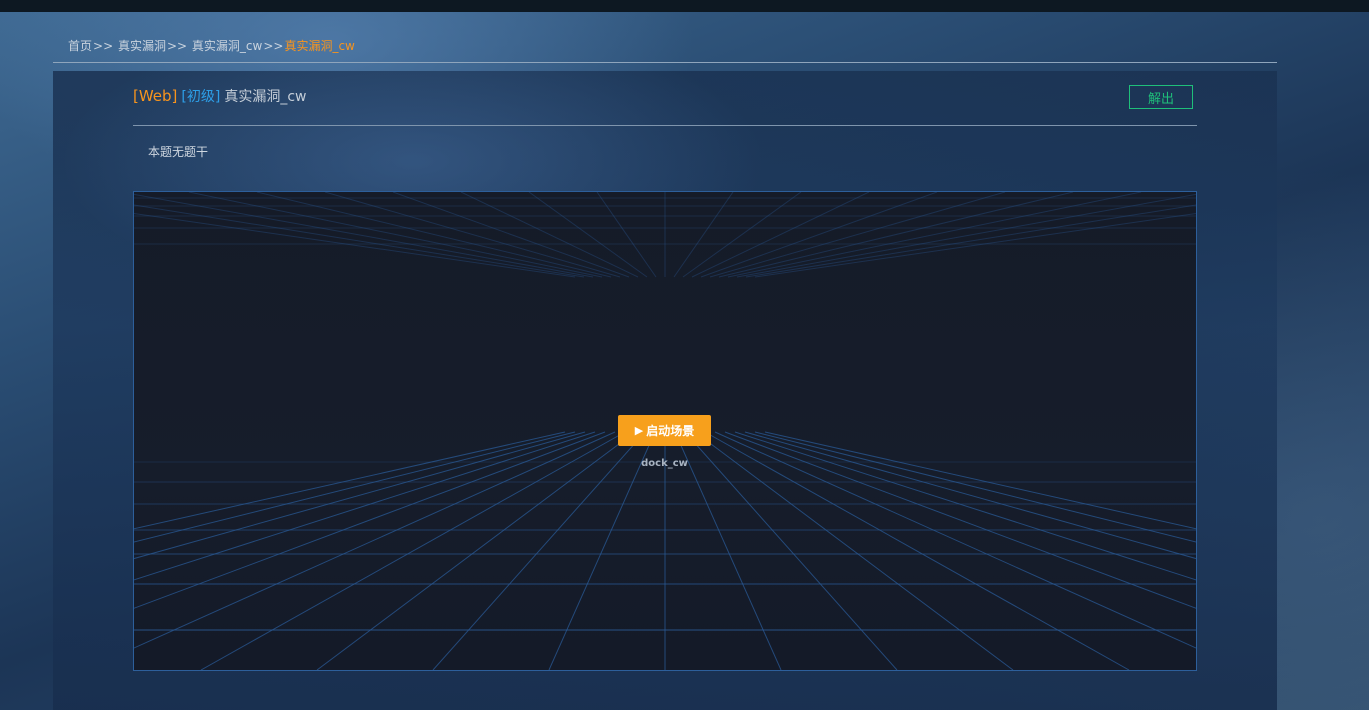 Image resolution: width=1369 pixels, height=710 pixels. I want to click on breadcrumb-home: 首页, so click(80, 46).